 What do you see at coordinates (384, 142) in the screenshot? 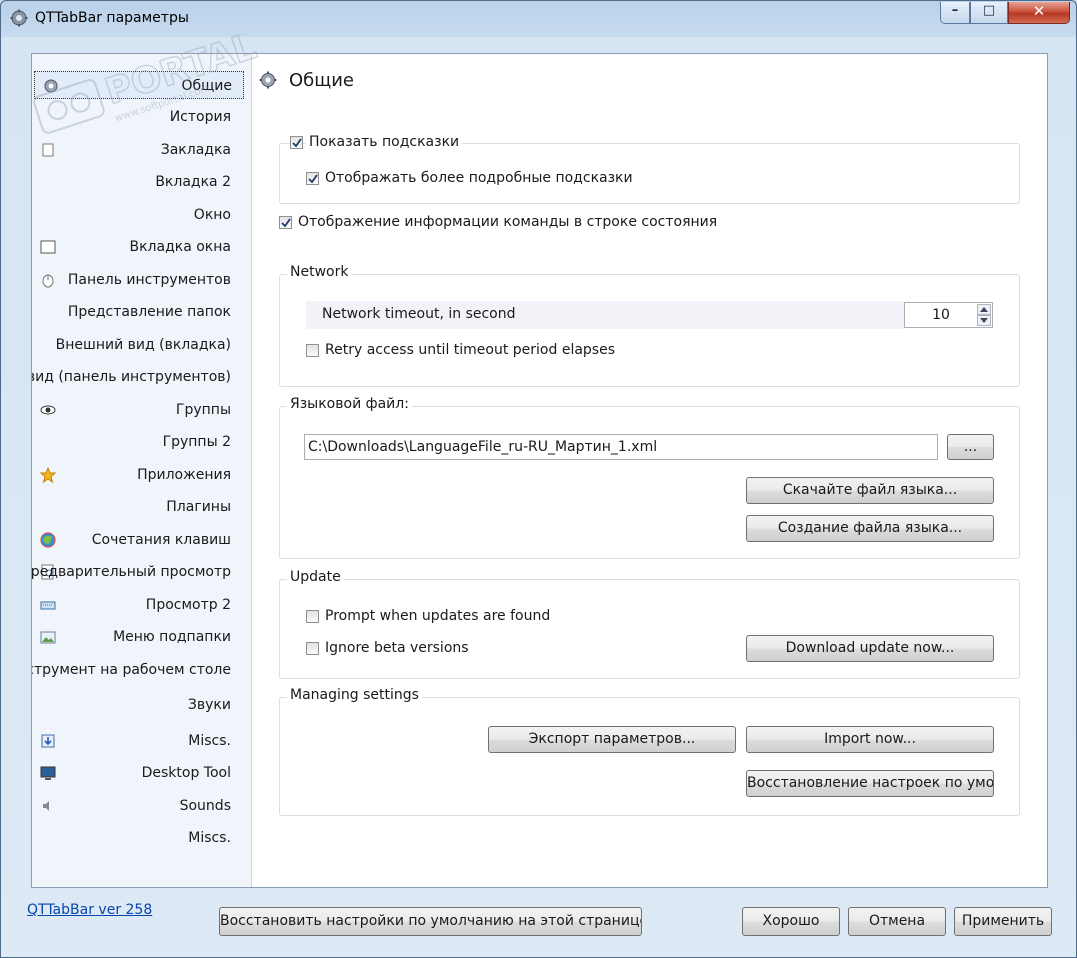
I see `checkbox-label: Показать подсказки` at bounding box center [384, 142].